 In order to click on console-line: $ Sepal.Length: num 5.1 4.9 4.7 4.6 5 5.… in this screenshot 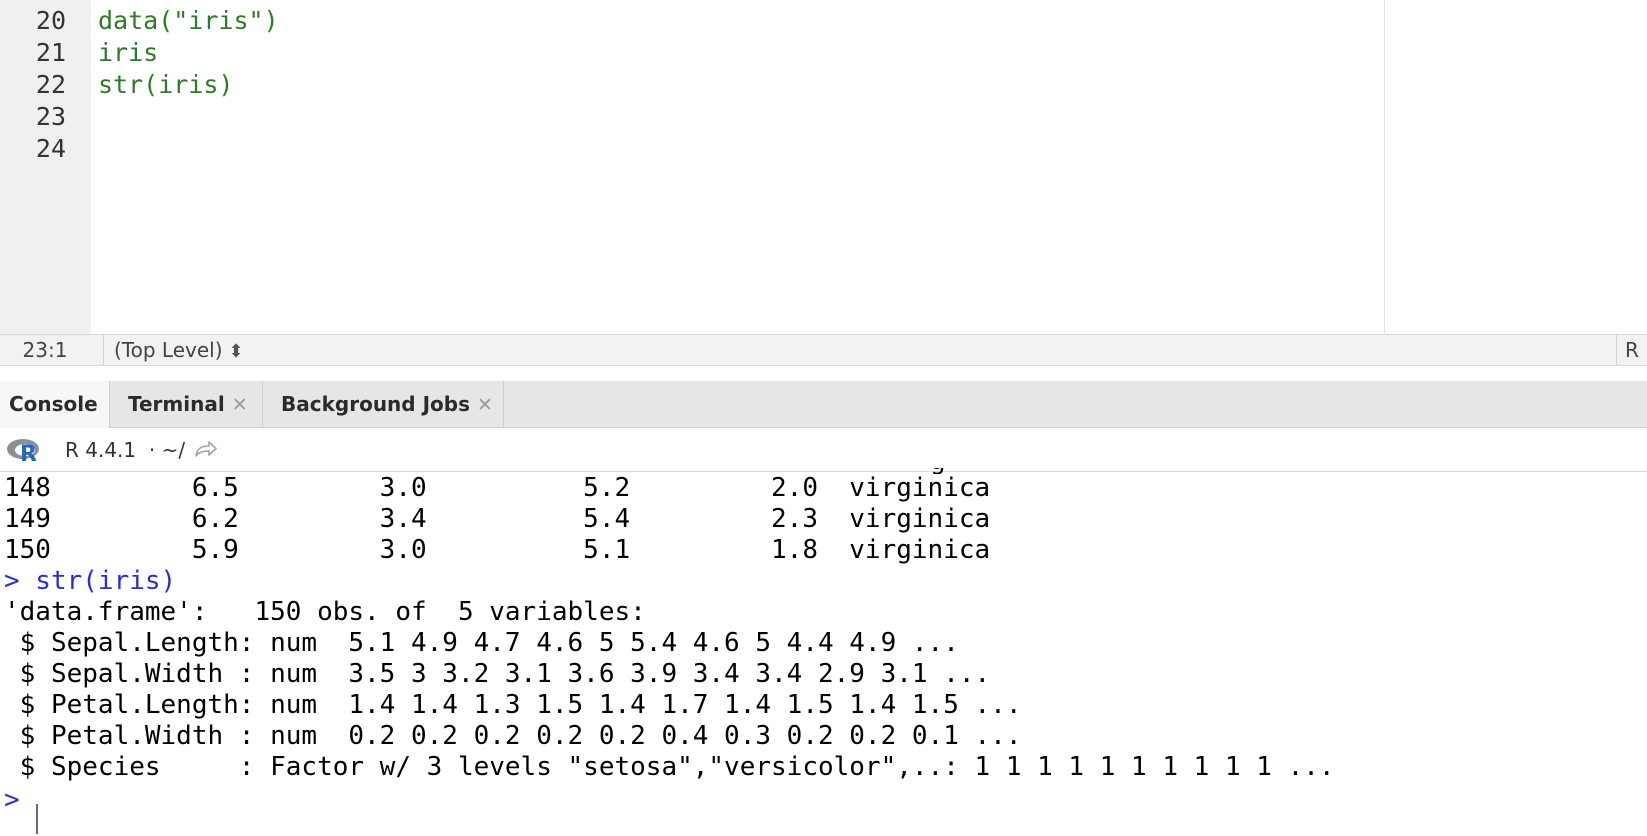, I will do `click(481, 643)`.